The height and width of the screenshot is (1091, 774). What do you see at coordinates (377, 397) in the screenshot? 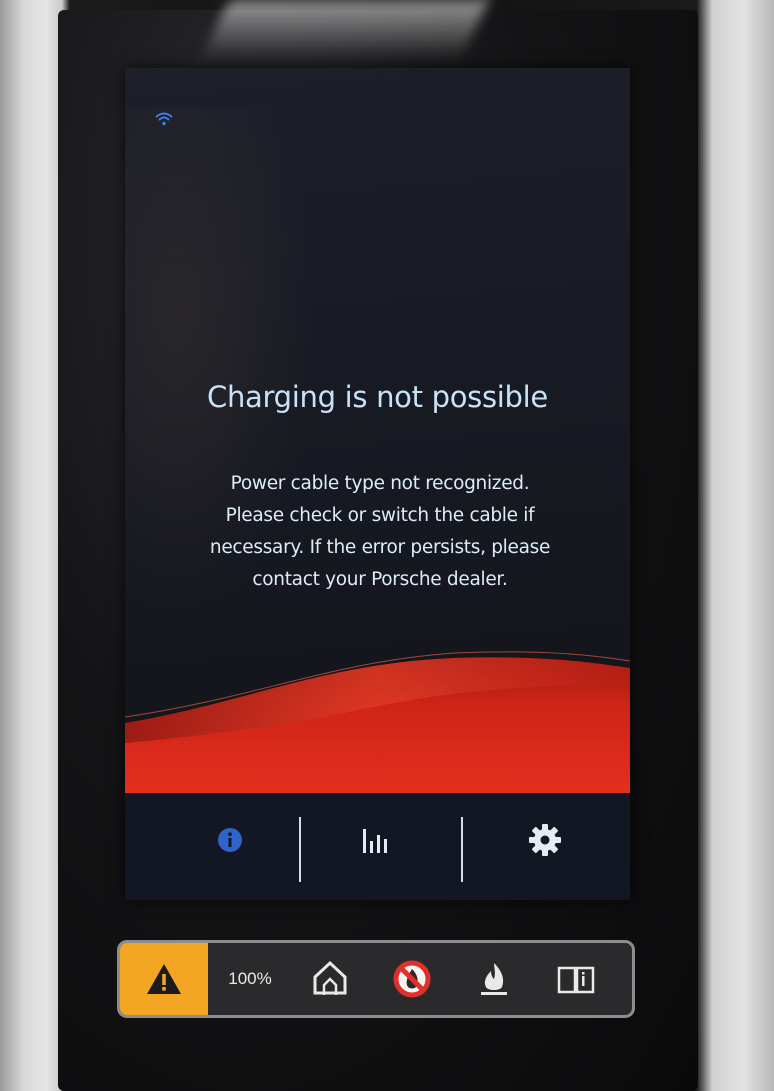
I see `page-title: Charging is not possible` at bounding box center [377, 397].